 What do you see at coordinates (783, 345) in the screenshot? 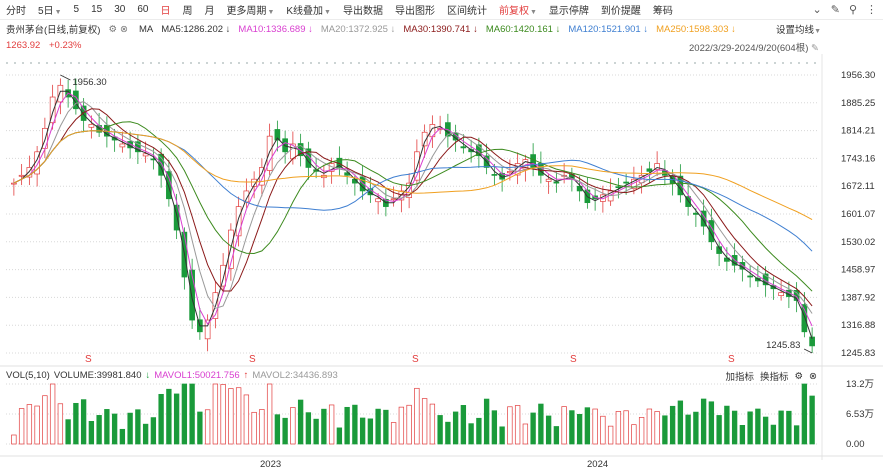
I see `low-annotation: 1245.83` at bounding box center [783, 345].